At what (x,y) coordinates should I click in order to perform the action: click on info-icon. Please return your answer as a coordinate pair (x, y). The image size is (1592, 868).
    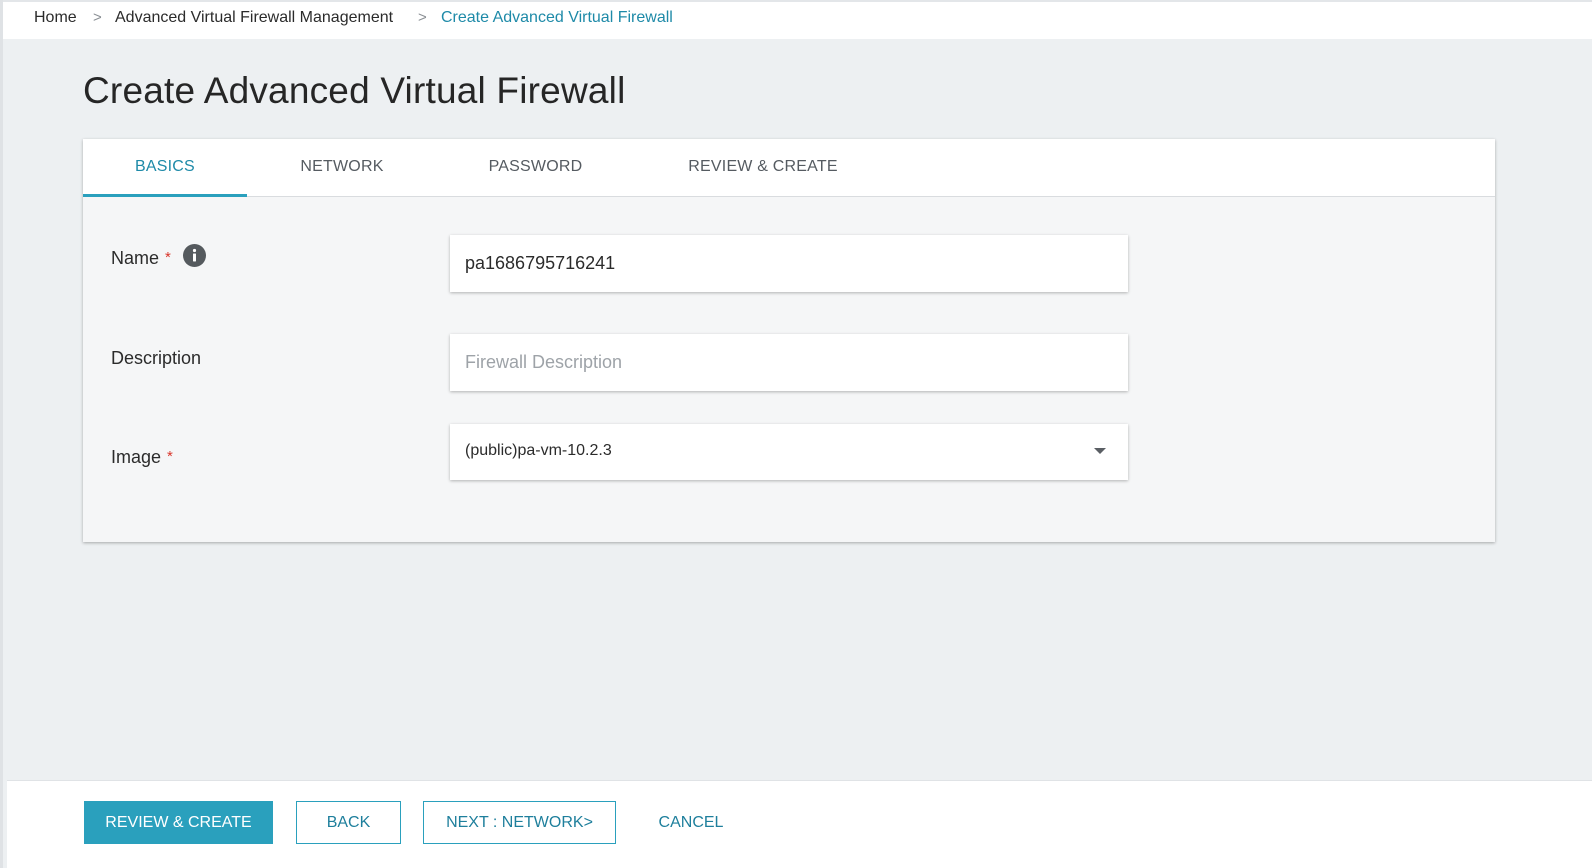
    Looking at the image, I should click on (194, 255).